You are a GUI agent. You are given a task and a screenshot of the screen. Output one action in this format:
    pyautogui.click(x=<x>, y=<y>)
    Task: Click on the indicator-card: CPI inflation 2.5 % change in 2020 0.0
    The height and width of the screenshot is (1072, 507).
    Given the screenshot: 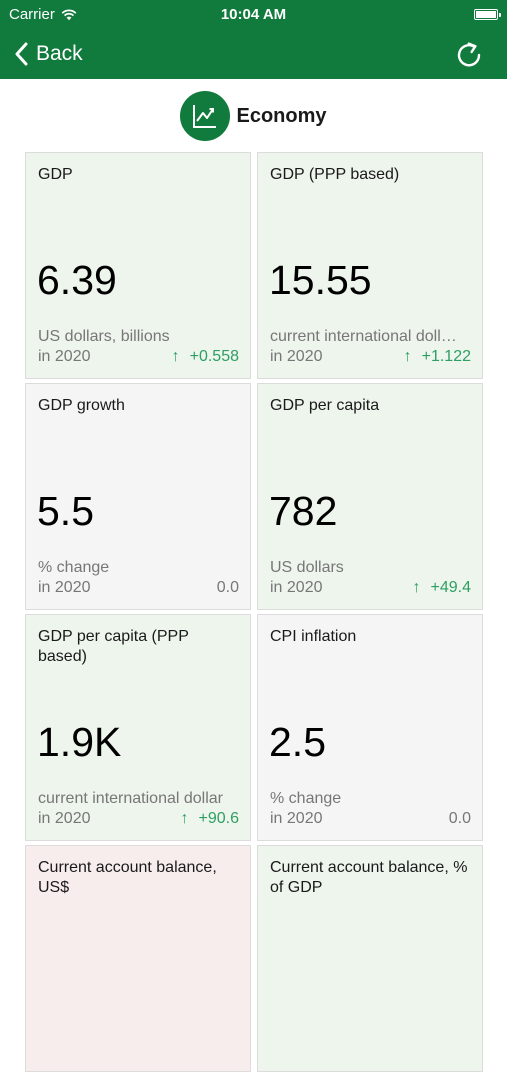 What is the action you would take?
    pyautogui.click(x=370, y=727)
    